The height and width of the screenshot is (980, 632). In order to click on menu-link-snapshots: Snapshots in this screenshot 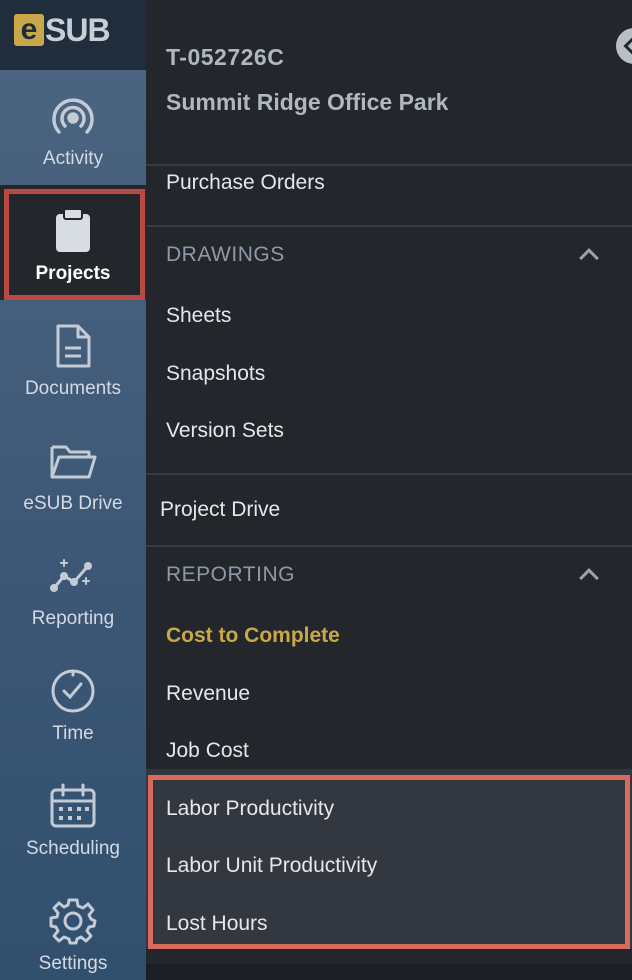, I will do `click(215, 374)`.